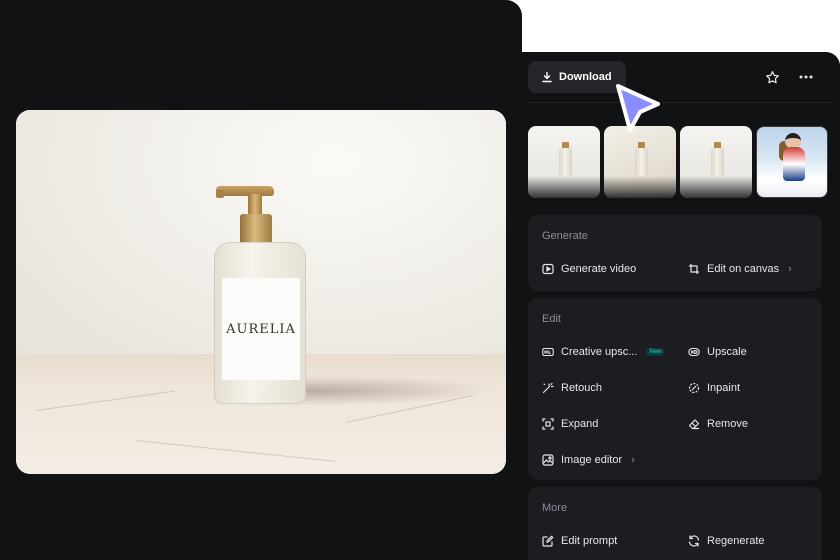 The image size is (840, 560). What do you see at coordinates (638, 108) in the screenshot?
I see `pointer-cursor-icon` at bounding box center [638, 108].